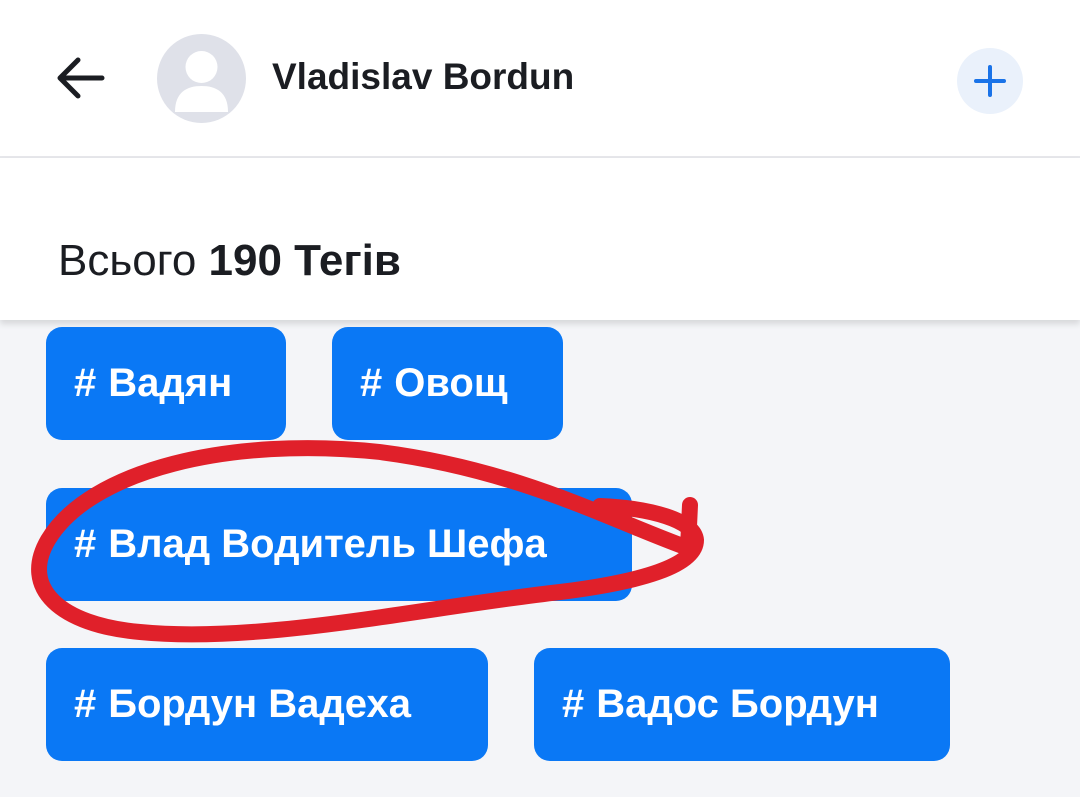 This screenshot has width=1080, height=797. I want to click on tag-chip: # Вадос Бордун, so click(742, 704).